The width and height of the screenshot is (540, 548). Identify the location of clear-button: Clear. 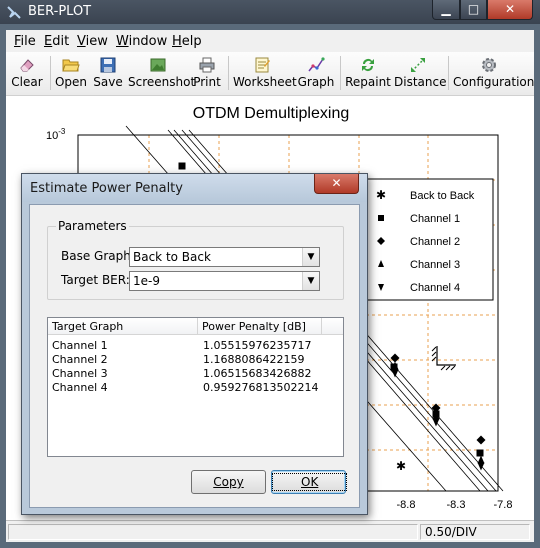
(27, 74).